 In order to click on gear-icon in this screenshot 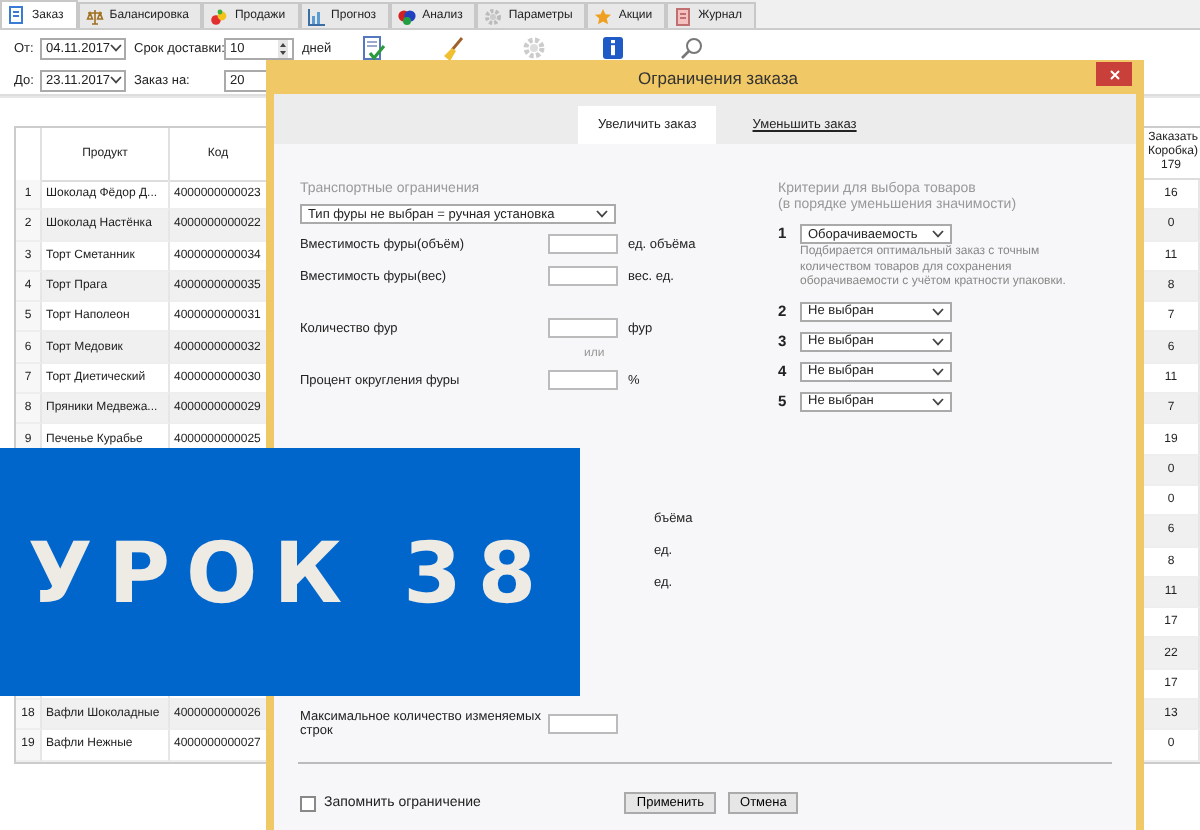, I will do `click(493, 16)`.